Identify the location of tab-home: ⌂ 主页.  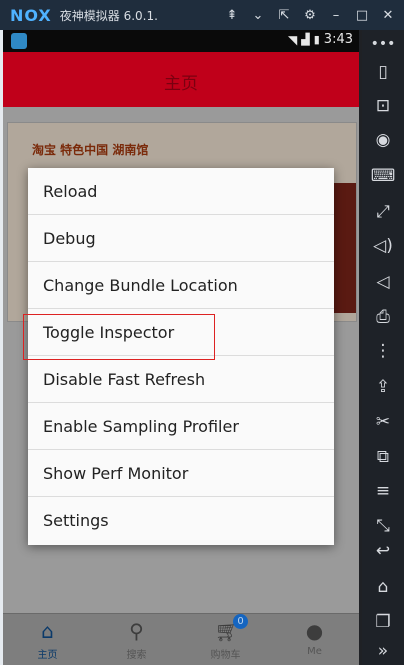
(47, 639).